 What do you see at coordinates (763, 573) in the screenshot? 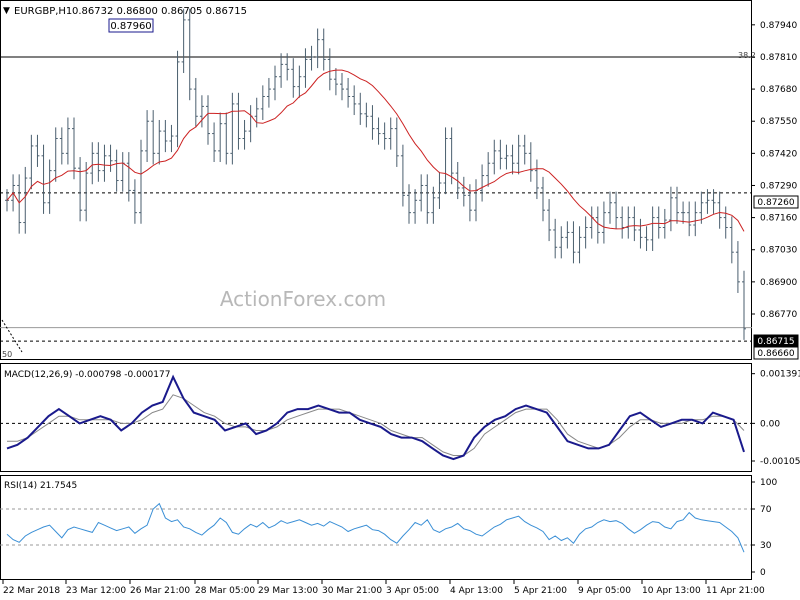
I see `rsi-tick-label: 0` at bounding box center [763, 573].